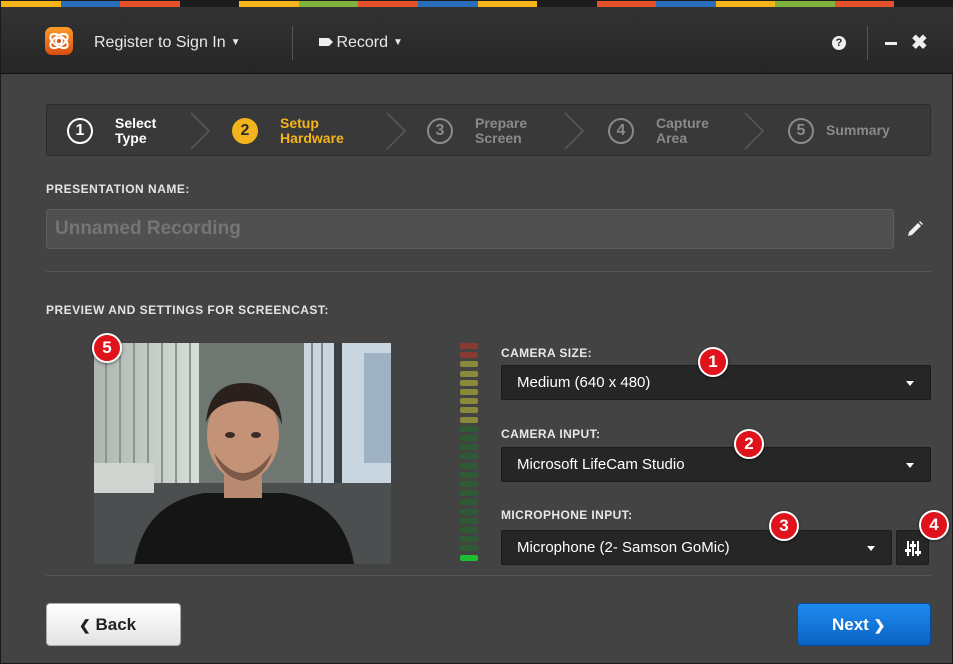 The image size is (953, 664). What do you see at coordinates (160, 42) in the screenshot?
I see `register-menu-label: Register to Sign In` at bounding box center [160, 42].